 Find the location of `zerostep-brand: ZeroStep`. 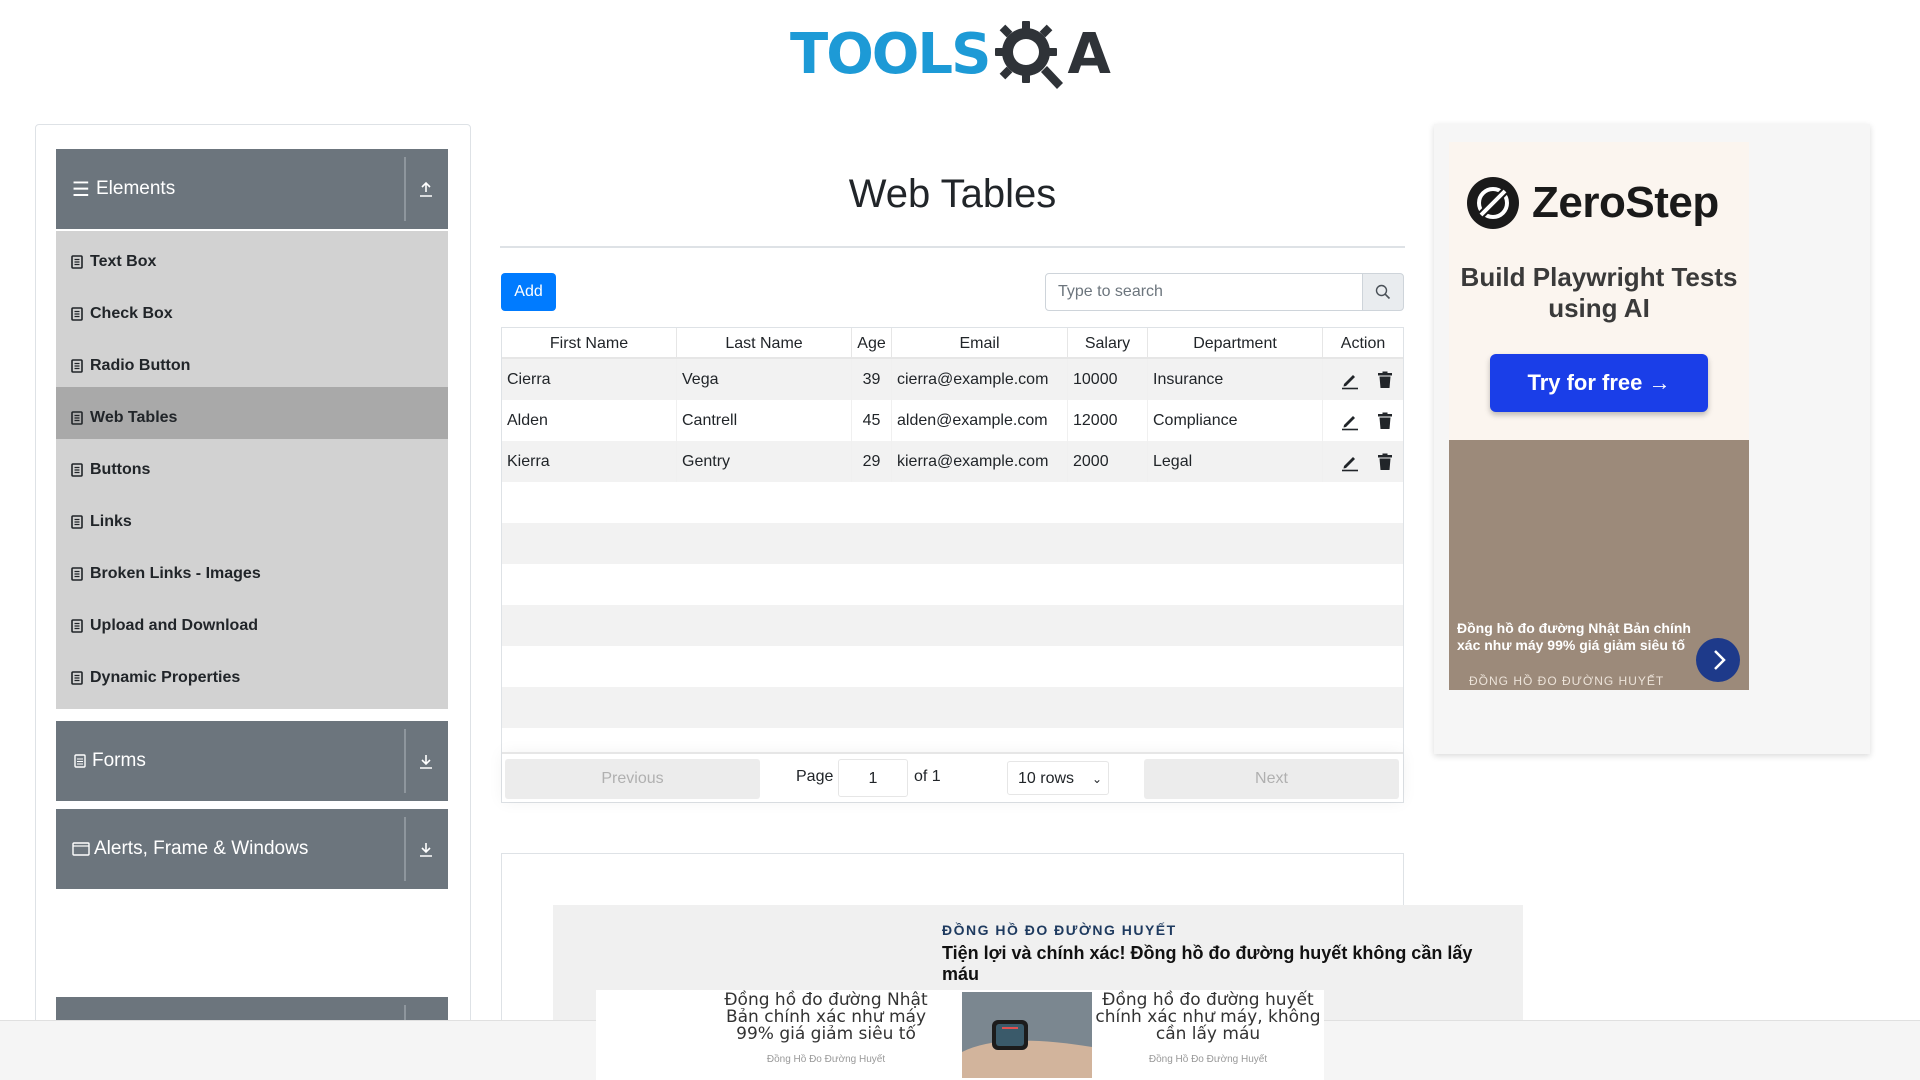

zerostep-brand: ZeroStep is located at coordinates (1625, 202).